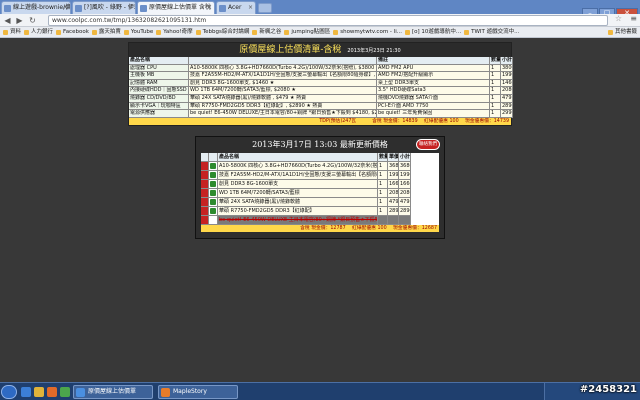 The width and height of the screenshot is (640, 400). I want to click on start-orb-icon, so click(9, 392).